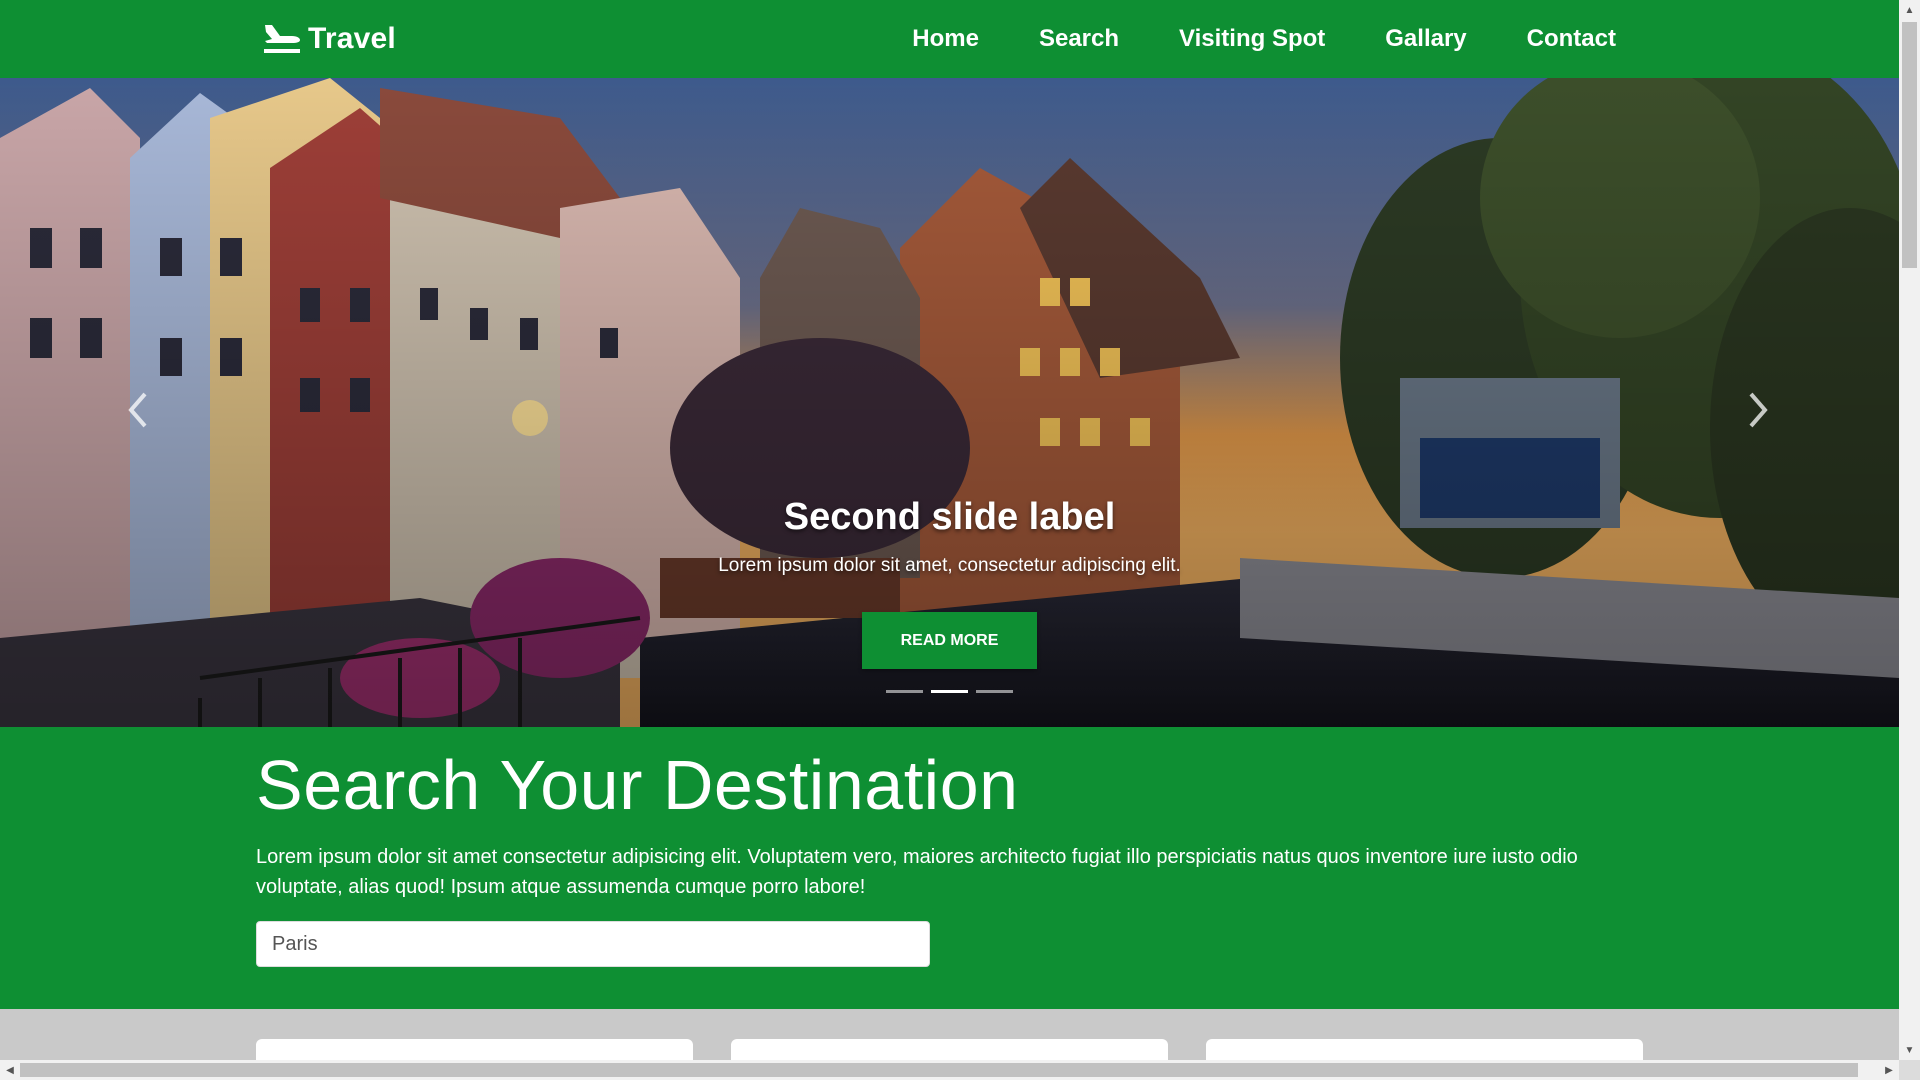  What do you see at coordinates (1909, 530) in the screenshot?
I see `vertical-scrollbar: ▲ ▼` at bounding box center [1909, 530].